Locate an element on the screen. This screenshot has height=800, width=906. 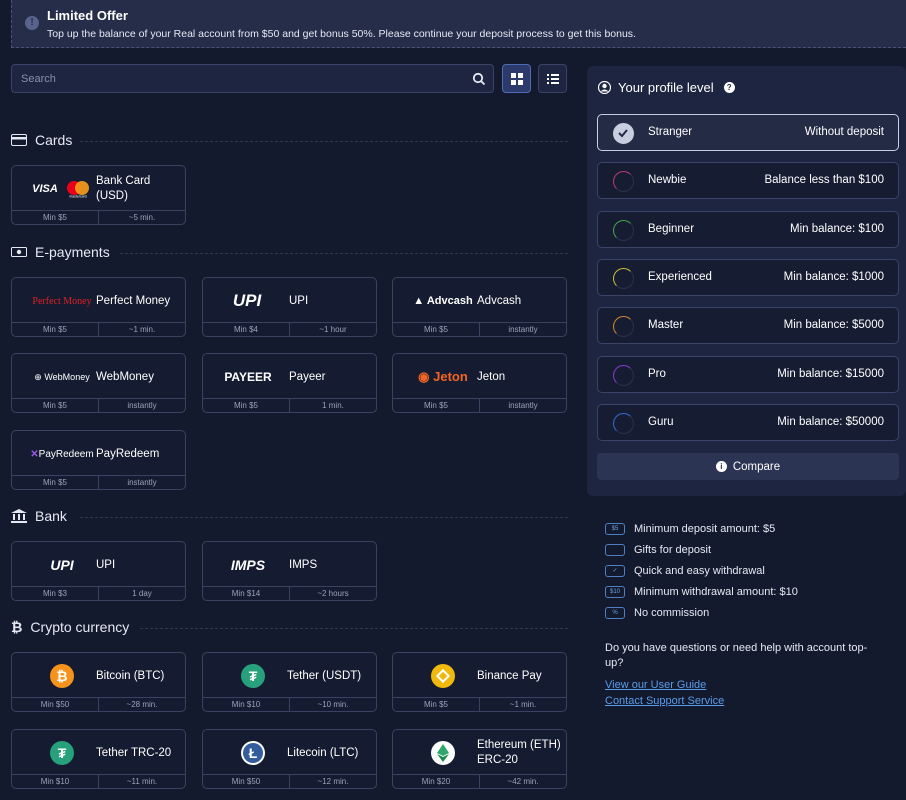
method-ltc: Ł Litecoin (LTC) Min $50 ~12 min. is located at coordinates (289, 759).